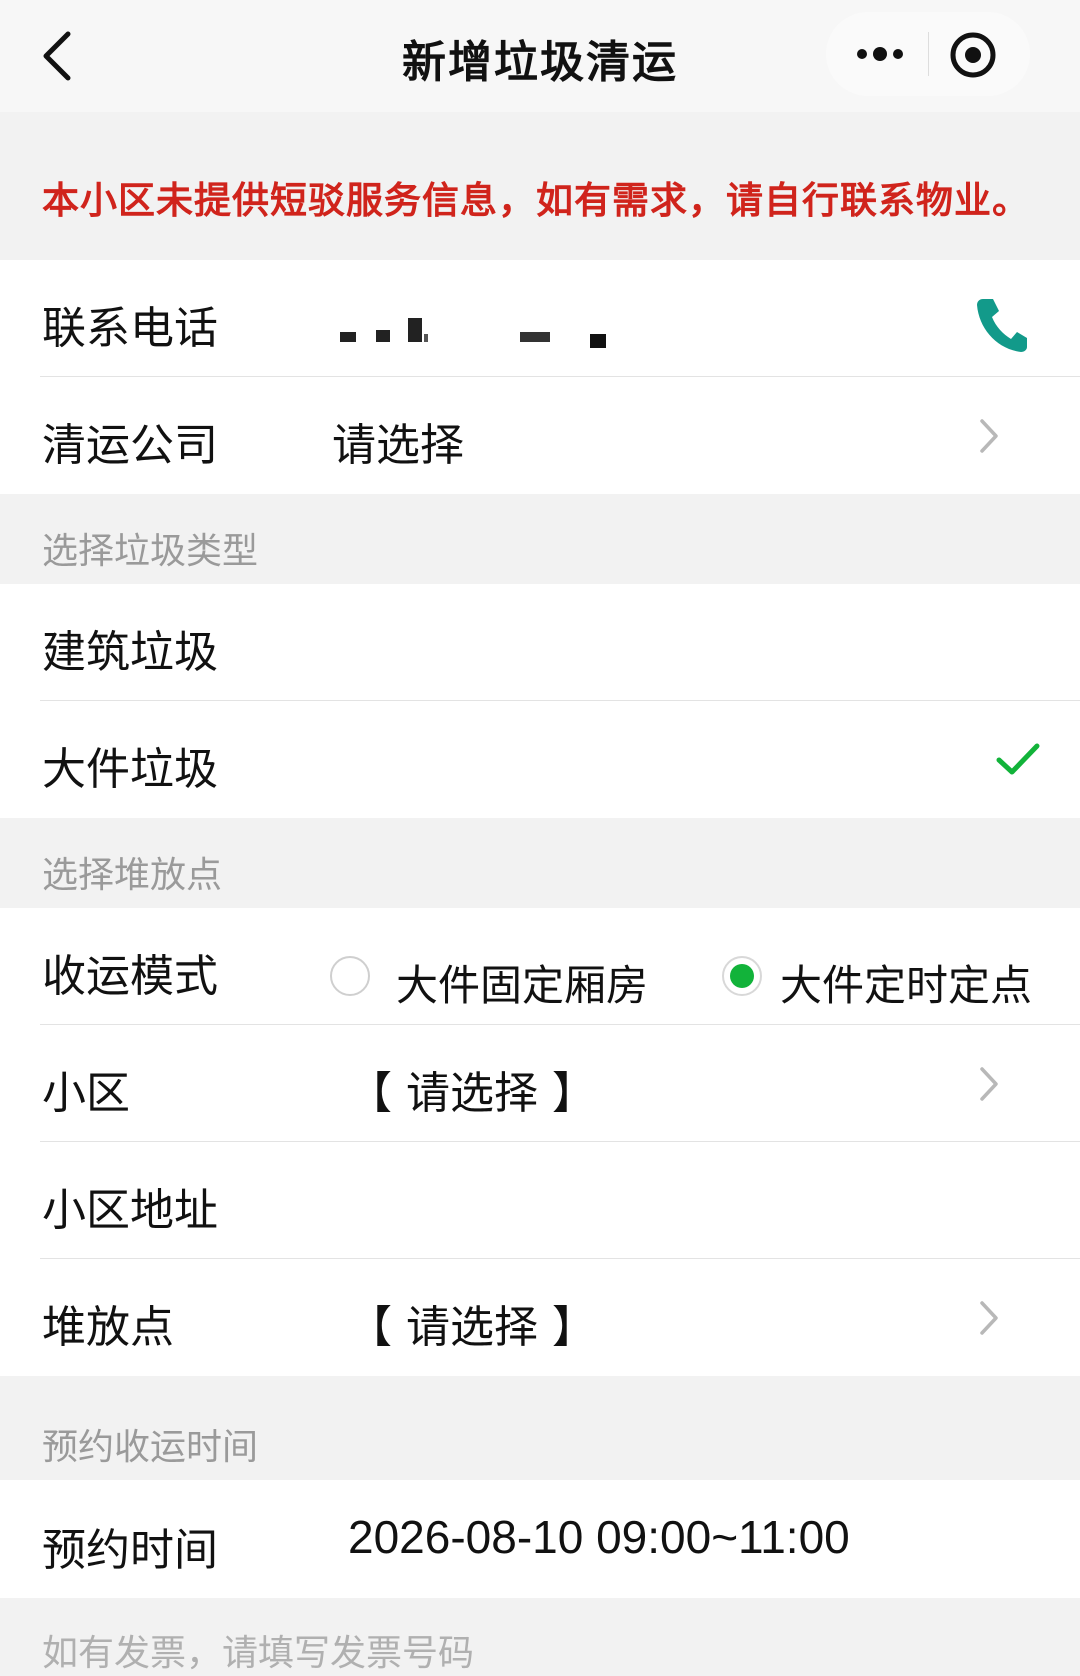 This screenshot has width=1080, height=1676. I want to click on garbage-option-bulky: 大件垃圾, so click(540, 759).